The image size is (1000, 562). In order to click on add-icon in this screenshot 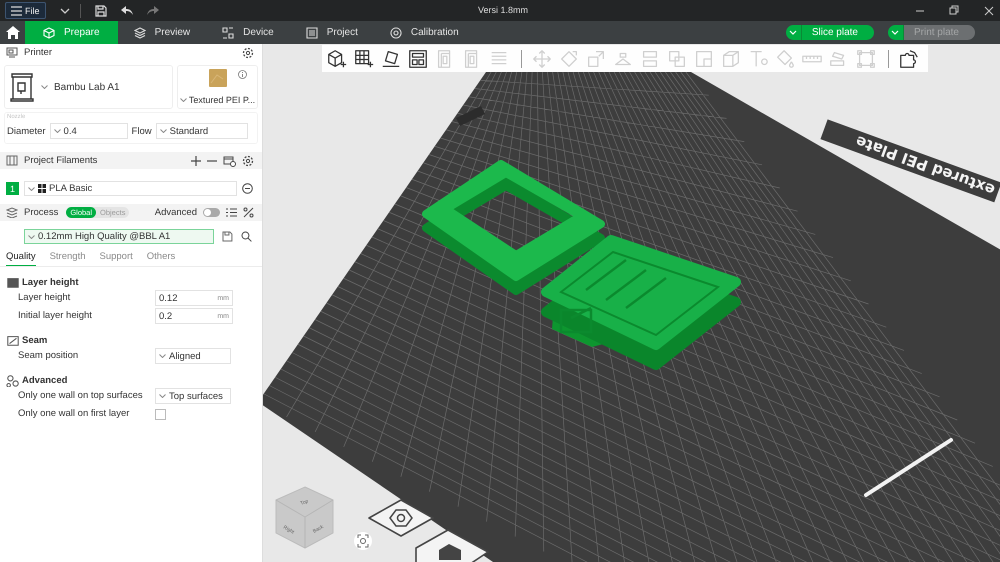, I will do `click(196, 161)`.